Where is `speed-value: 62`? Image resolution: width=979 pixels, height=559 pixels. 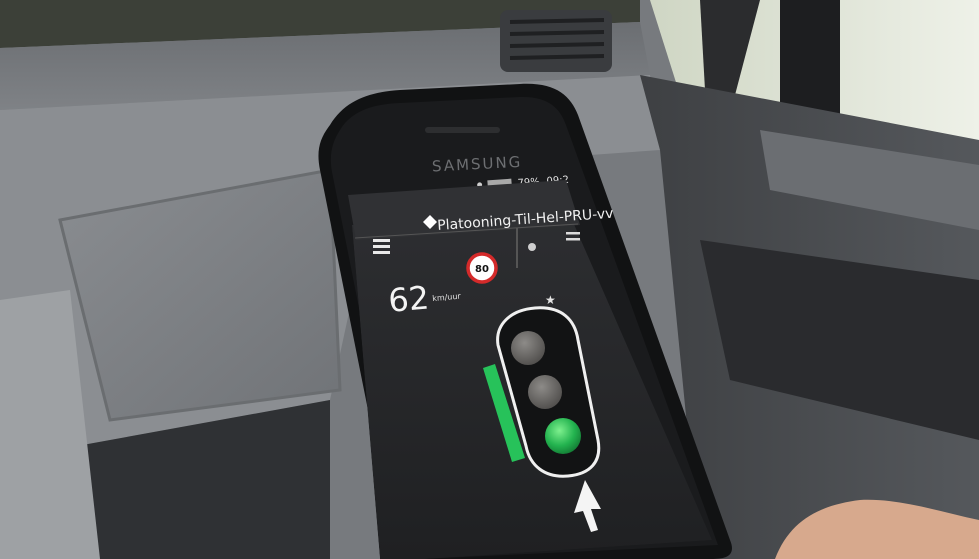 speed-value: 62 is located at coordinates (409, 298).